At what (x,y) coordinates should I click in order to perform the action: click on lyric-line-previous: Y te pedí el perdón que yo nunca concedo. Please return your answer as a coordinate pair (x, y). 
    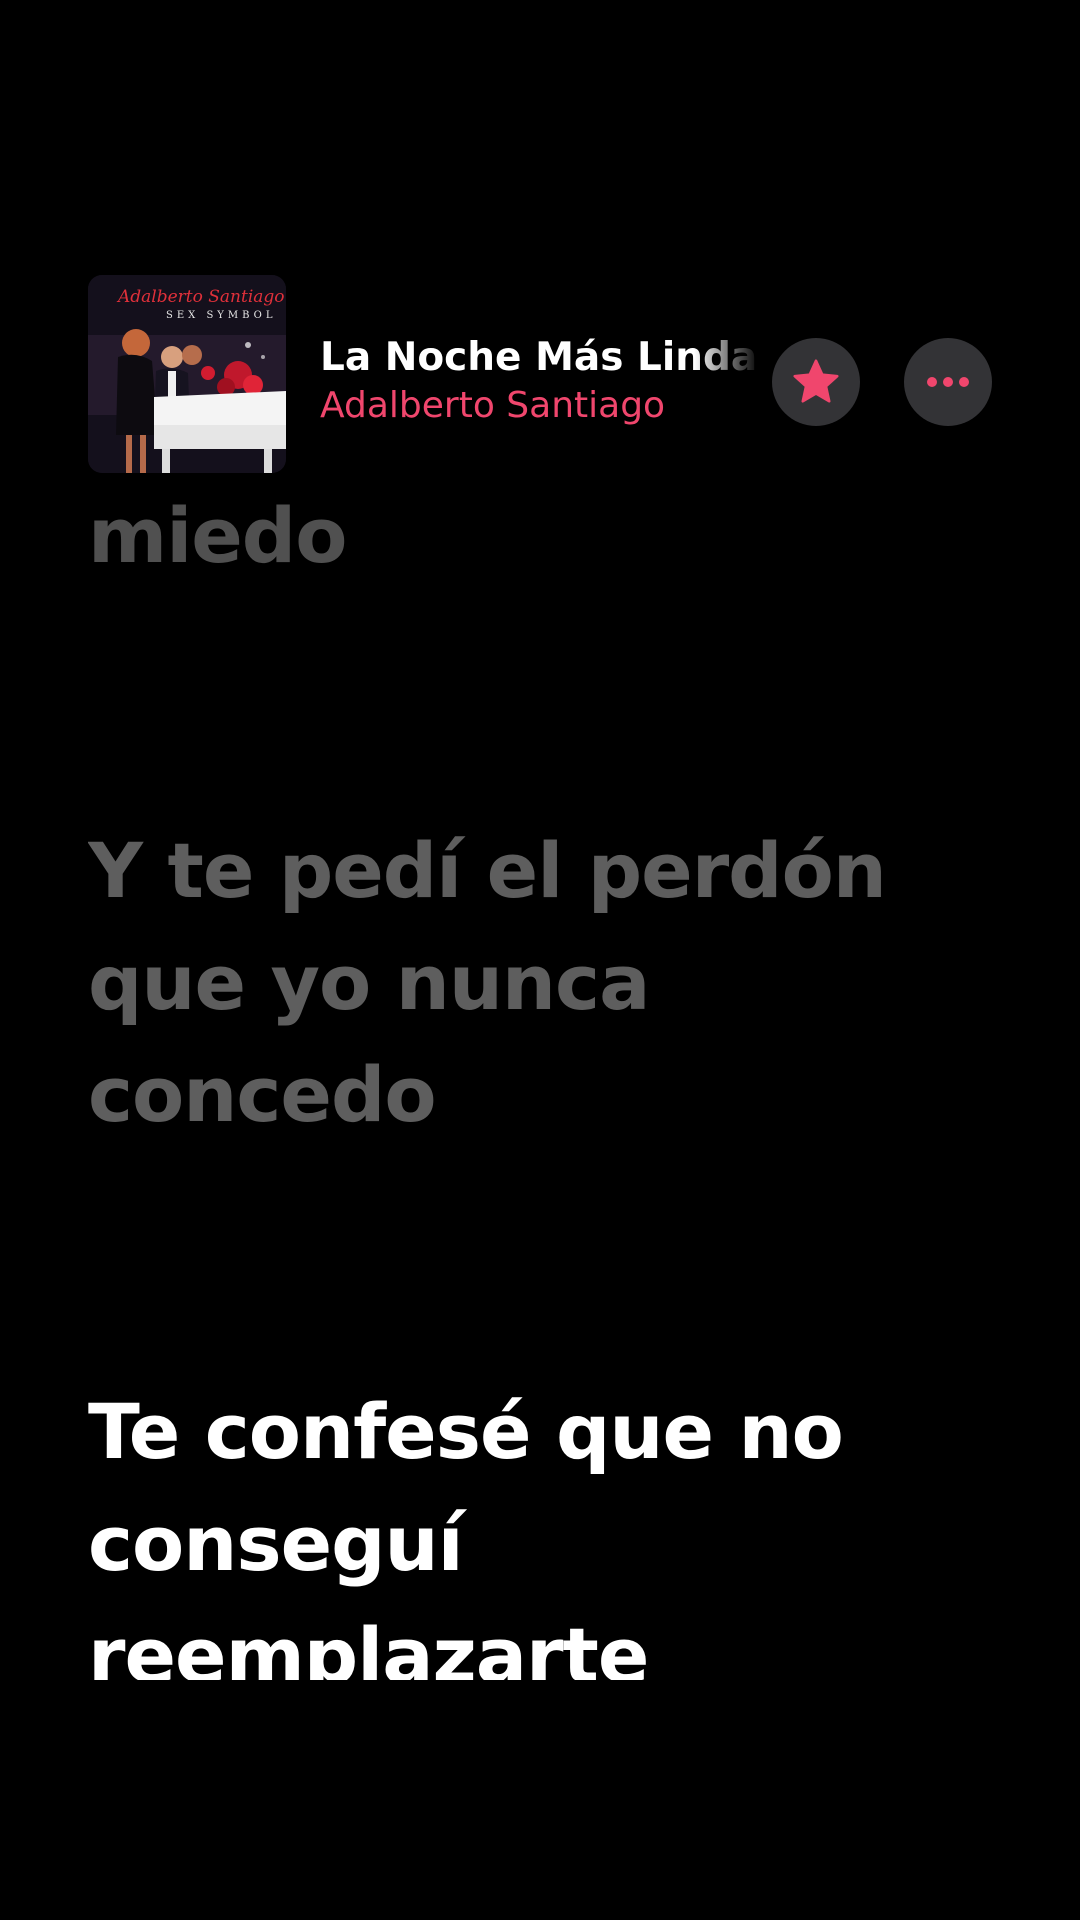
    Looking at the image, I should click on (548, 983).